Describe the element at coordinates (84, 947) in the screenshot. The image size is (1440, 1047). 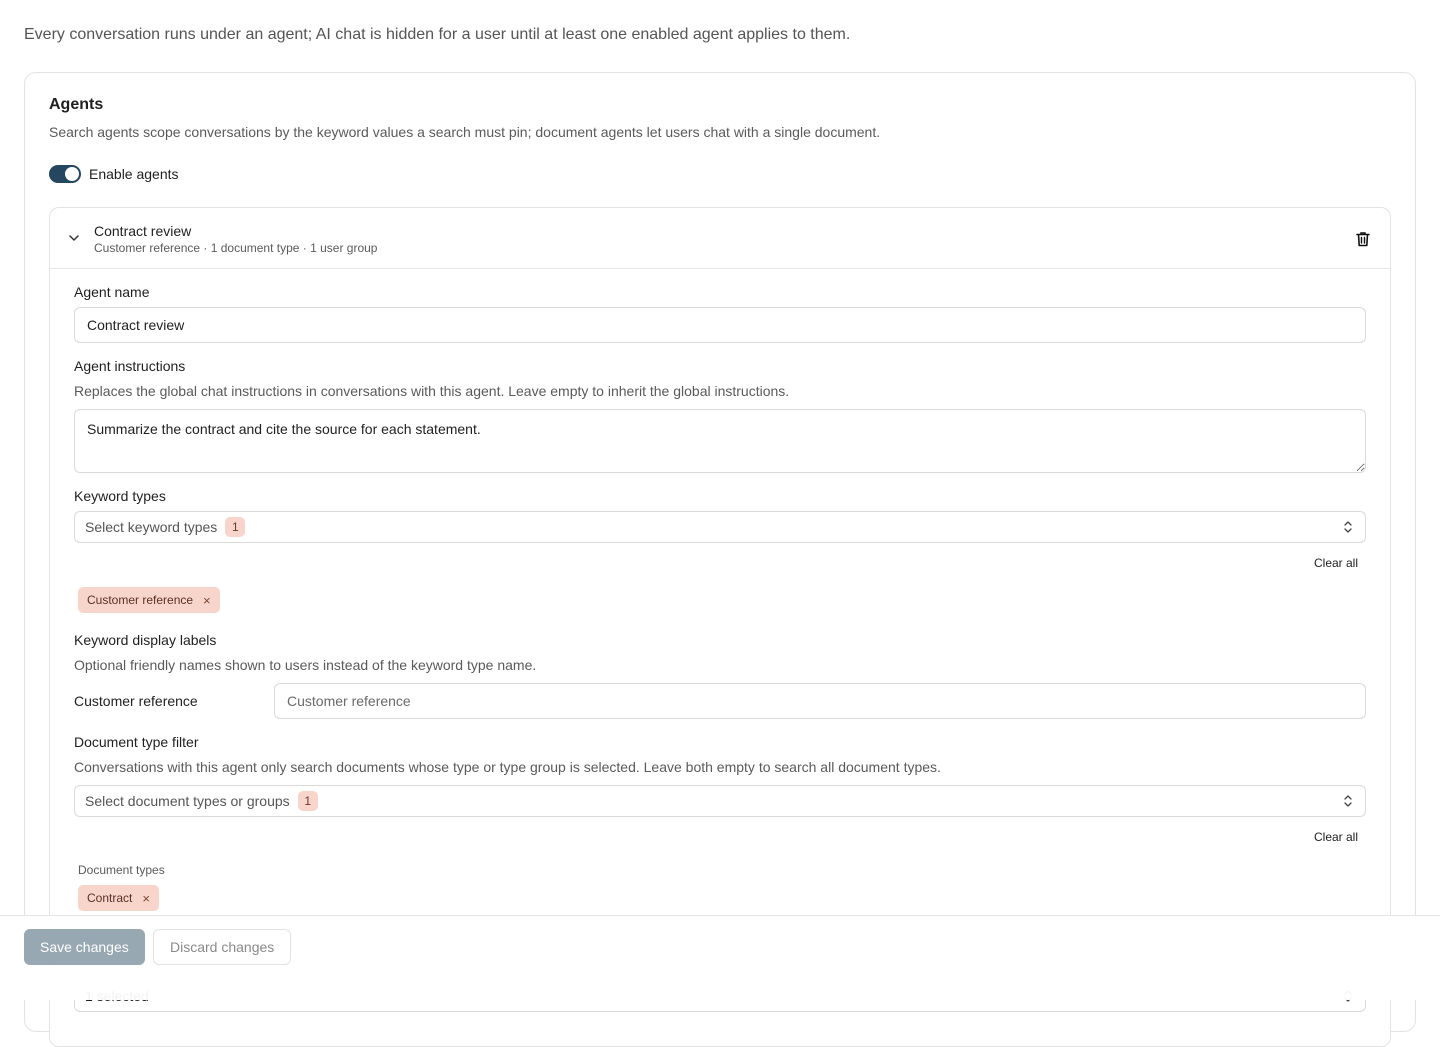
I see `save-button: Save changes` at that location.